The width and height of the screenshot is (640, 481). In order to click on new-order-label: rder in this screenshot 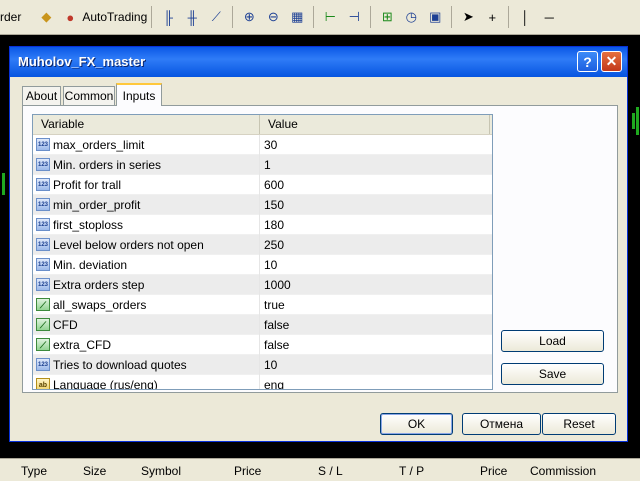, I will do `click(10, 17)`.